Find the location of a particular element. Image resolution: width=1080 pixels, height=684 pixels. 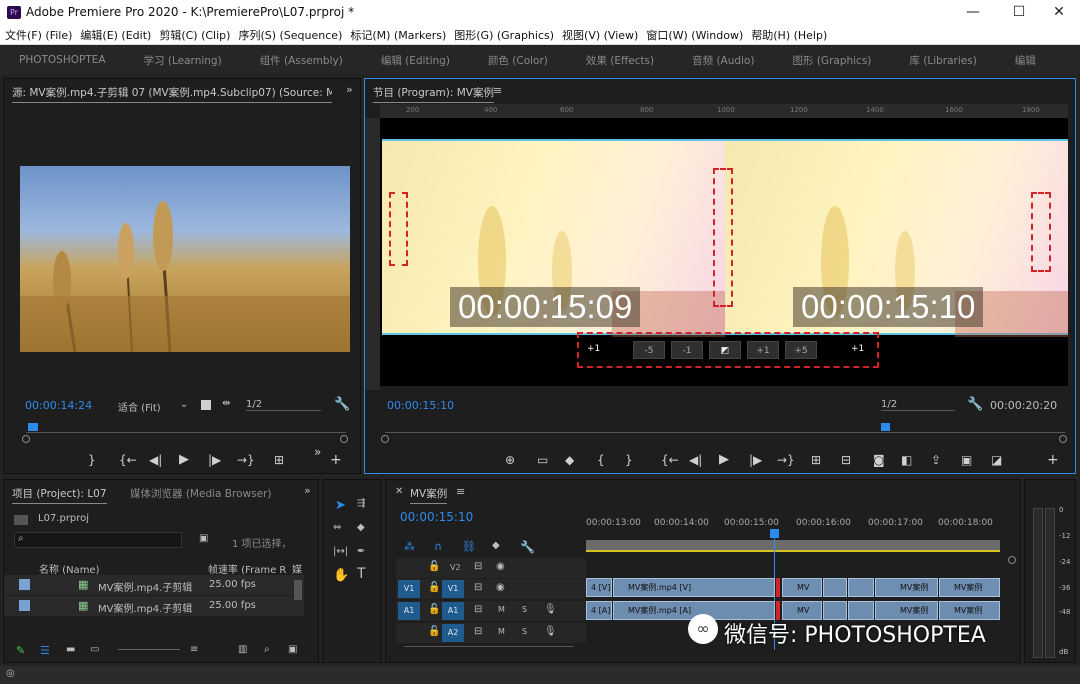

program-scrubber is located at coordinates (725, 428).